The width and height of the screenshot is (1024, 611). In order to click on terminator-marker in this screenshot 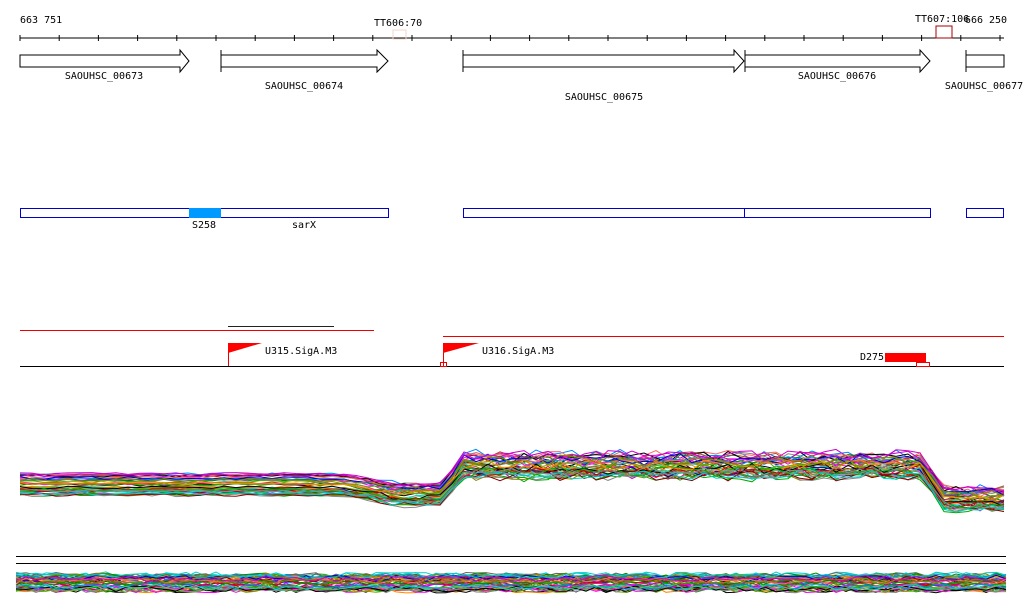, I will do `click(944, 32)`.